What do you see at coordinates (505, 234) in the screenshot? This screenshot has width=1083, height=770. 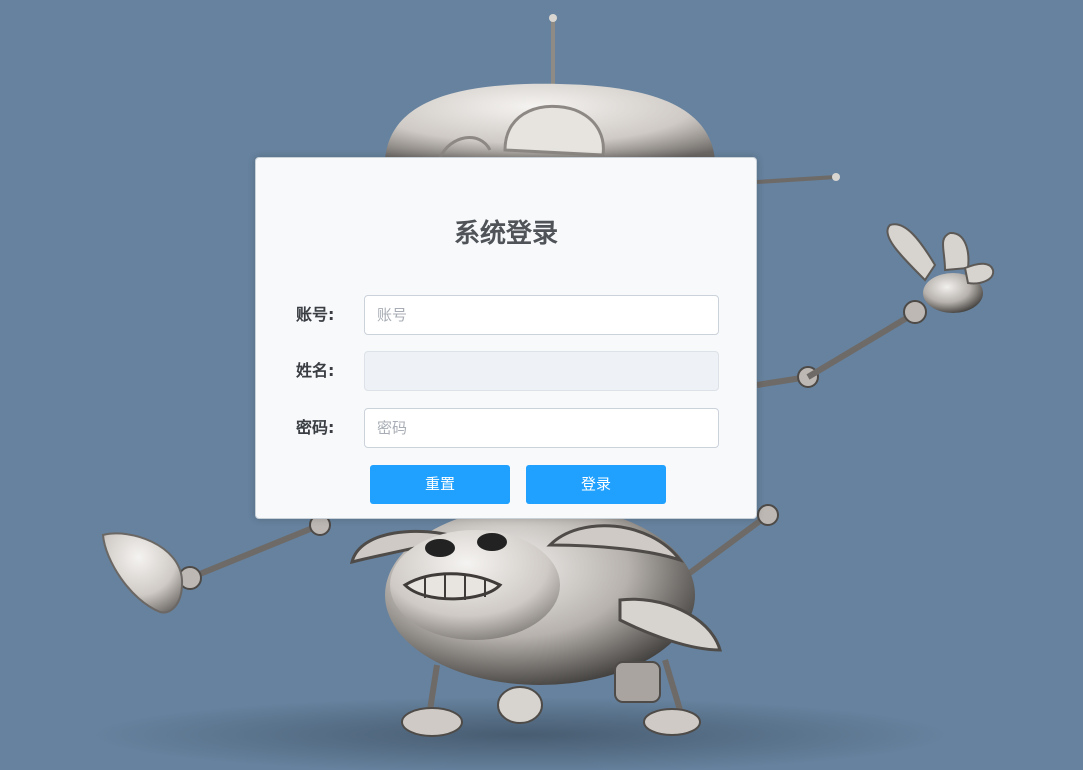 I see `login-title: 系统登录` at bounding box center [505, 234].